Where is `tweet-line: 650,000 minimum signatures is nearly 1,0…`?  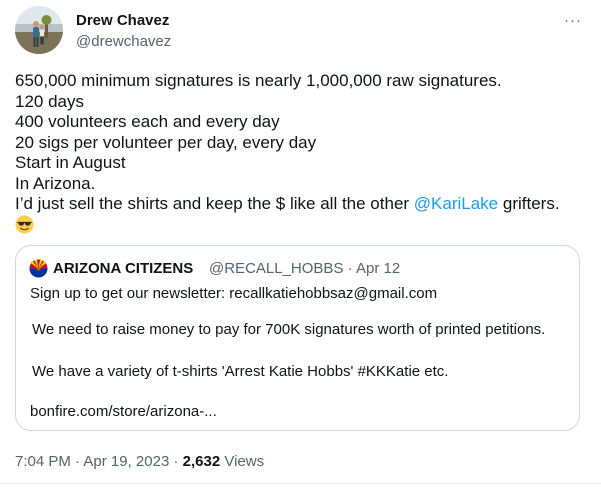
tweet-line: 650,000 minimum signatures is nearly 1,0… is located at coordinates (258, 80).